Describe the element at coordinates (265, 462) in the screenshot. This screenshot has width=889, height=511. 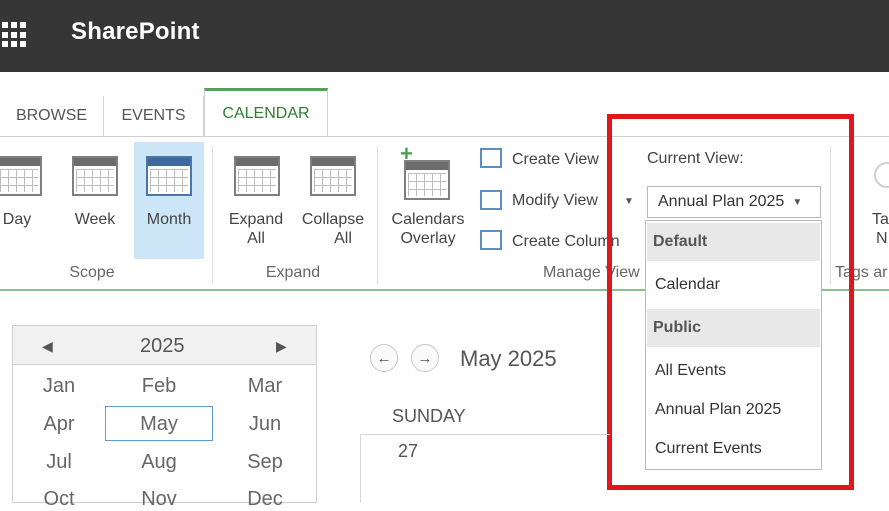
I see `month-sep: Sep` at that location.